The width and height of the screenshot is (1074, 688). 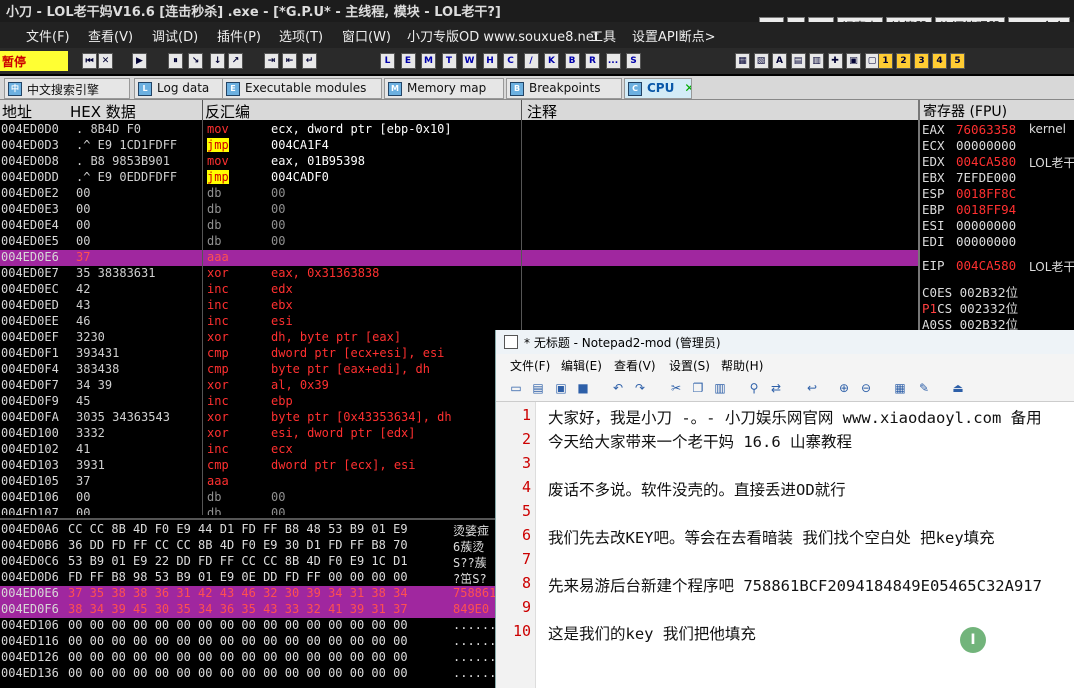 I want to click on debug-tool-icon: ↵, so click(x=309, y=61).